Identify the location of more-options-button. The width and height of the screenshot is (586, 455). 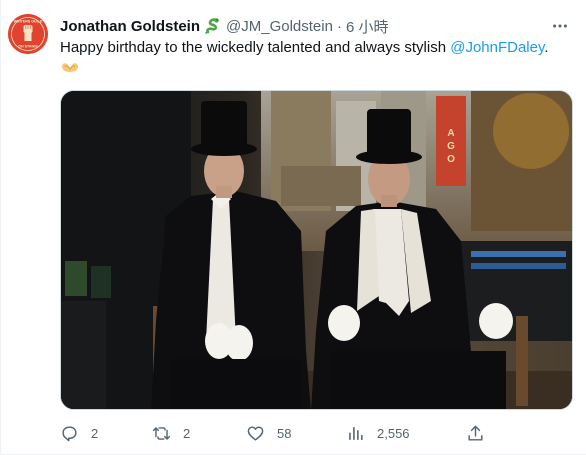
(560, 26).